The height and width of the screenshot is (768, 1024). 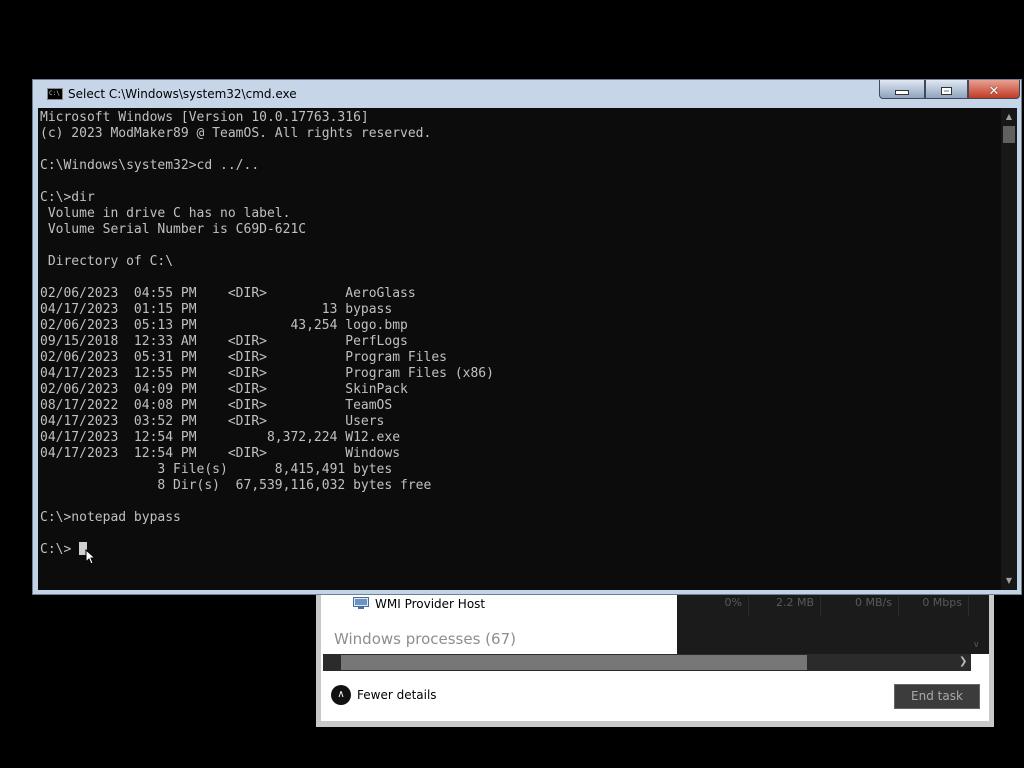 What do you see at coordinates (67, 197) in the screenshot?
I see `console-line: C:\>dir` at bounding box center [67, 197].